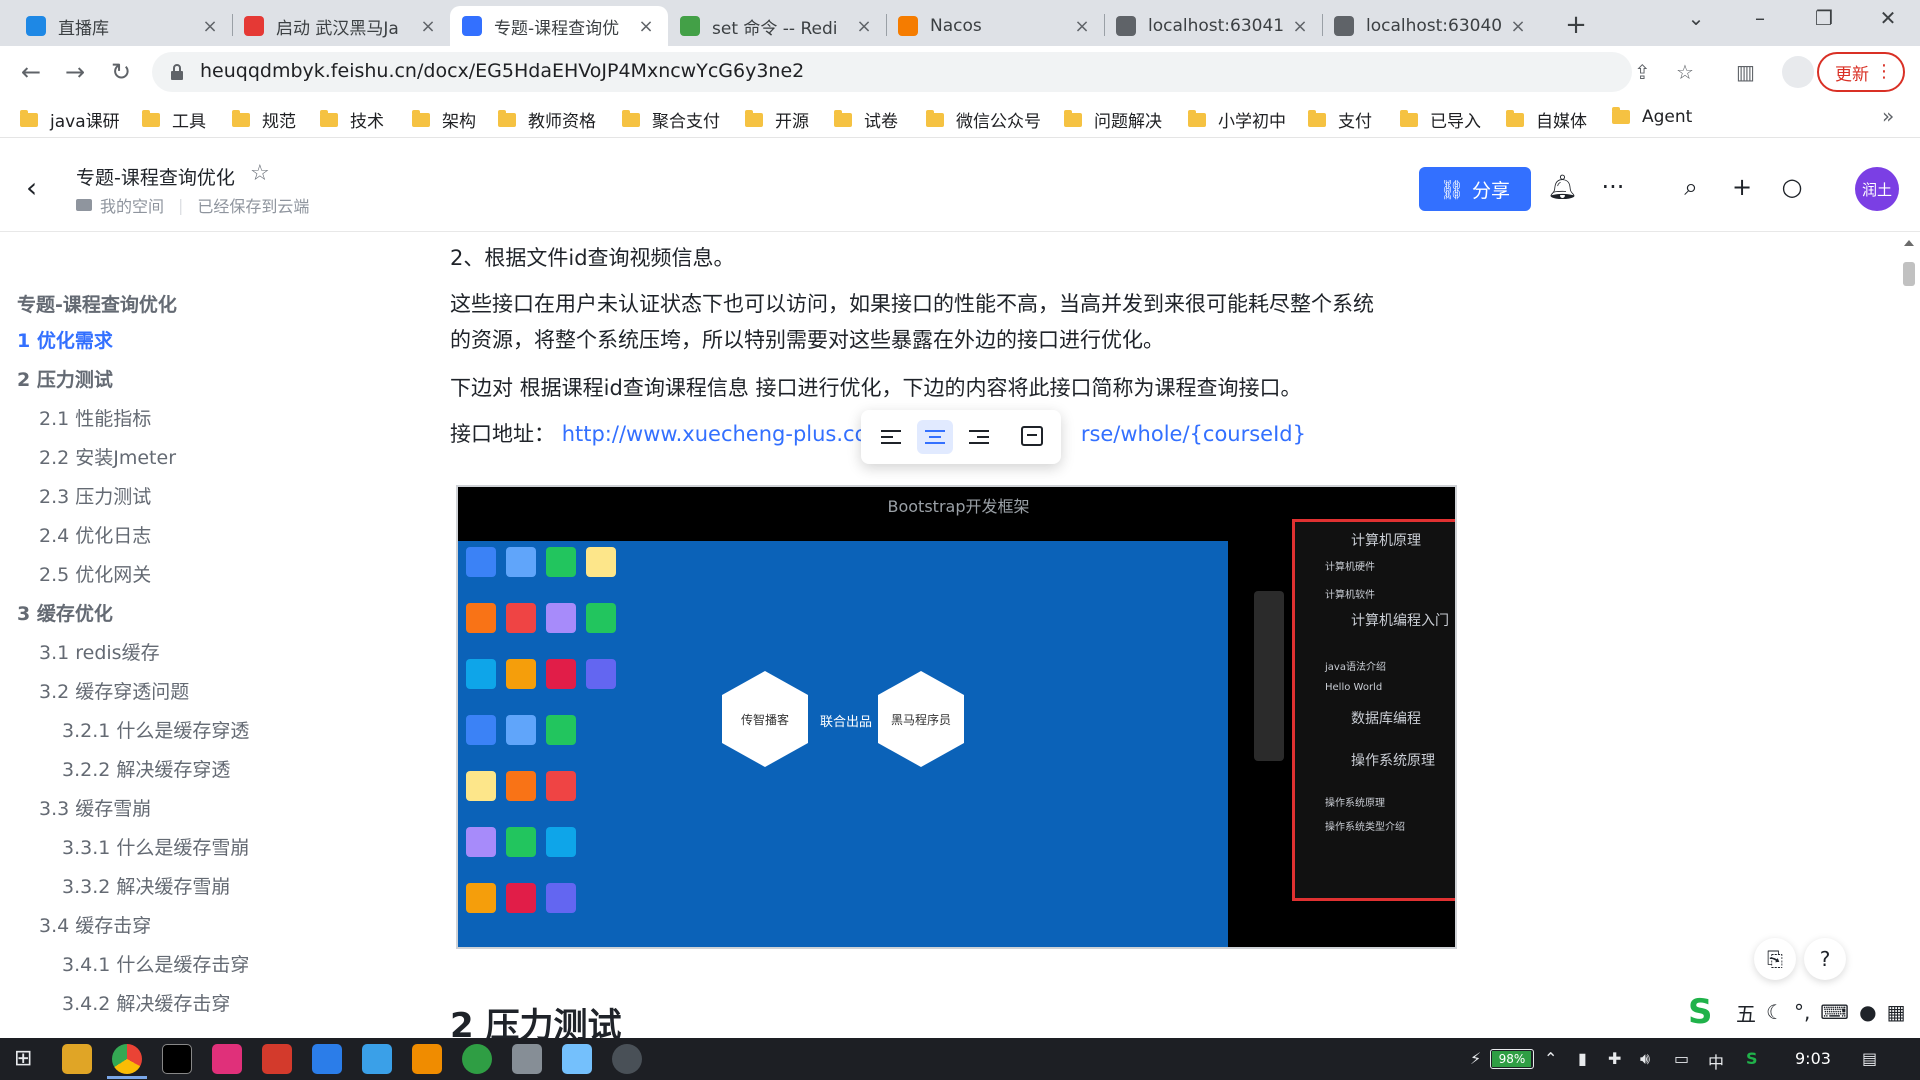 This screenshot has width=1920, height=1080. What do you see at coordinates (95, 417) in the screenshot?
I see `toc-item: 2.1 性能指标` at bounding box center [95, 417].